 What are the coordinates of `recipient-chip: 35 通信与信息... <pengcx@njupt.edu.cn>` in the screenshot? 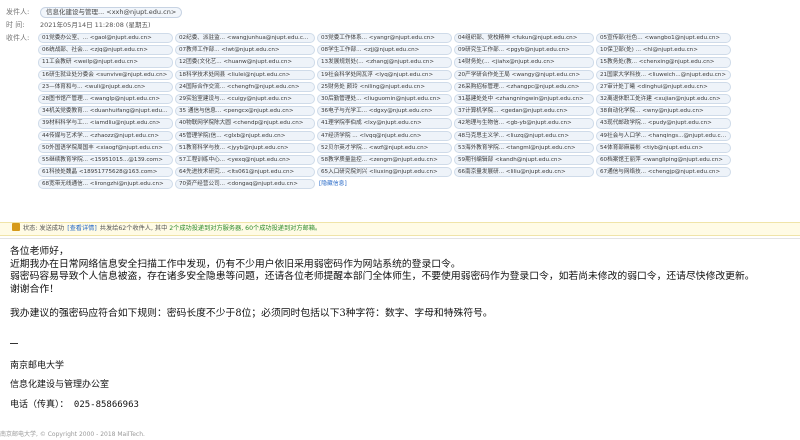 It's located at (245, 111).